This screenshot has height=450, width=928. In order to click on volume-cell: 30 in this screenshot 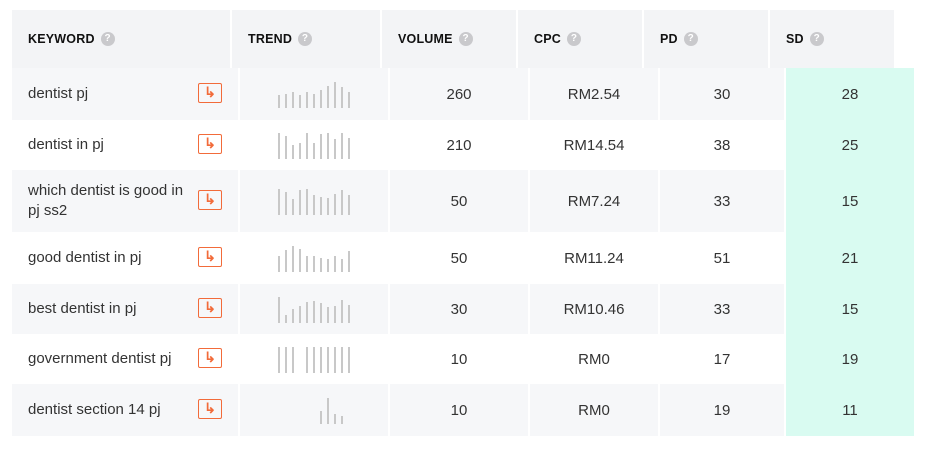, I will do `click(459, 309)`.